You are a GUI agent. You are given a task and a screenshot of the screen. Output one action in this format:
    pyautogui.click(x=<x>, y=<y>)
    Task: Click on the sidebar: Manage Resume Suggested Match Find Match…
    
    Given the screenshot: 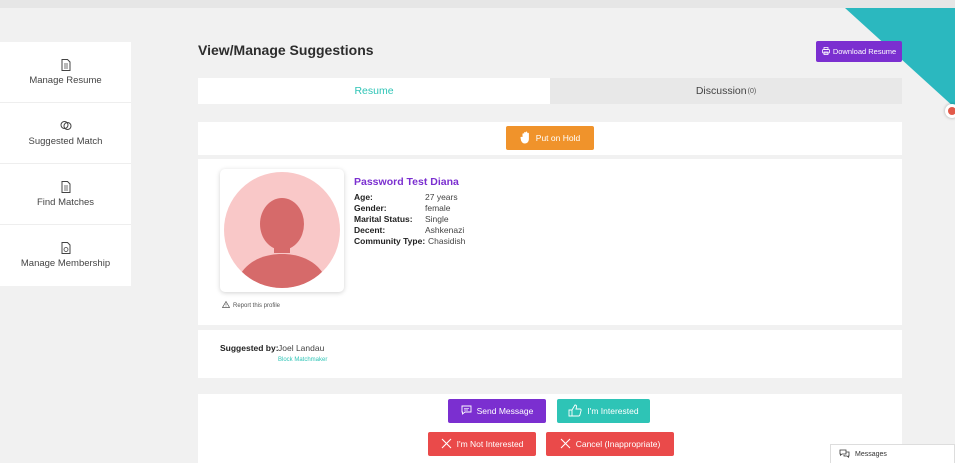 What is the action you would take?
    pyautogui.click(x=65, y=164)
    